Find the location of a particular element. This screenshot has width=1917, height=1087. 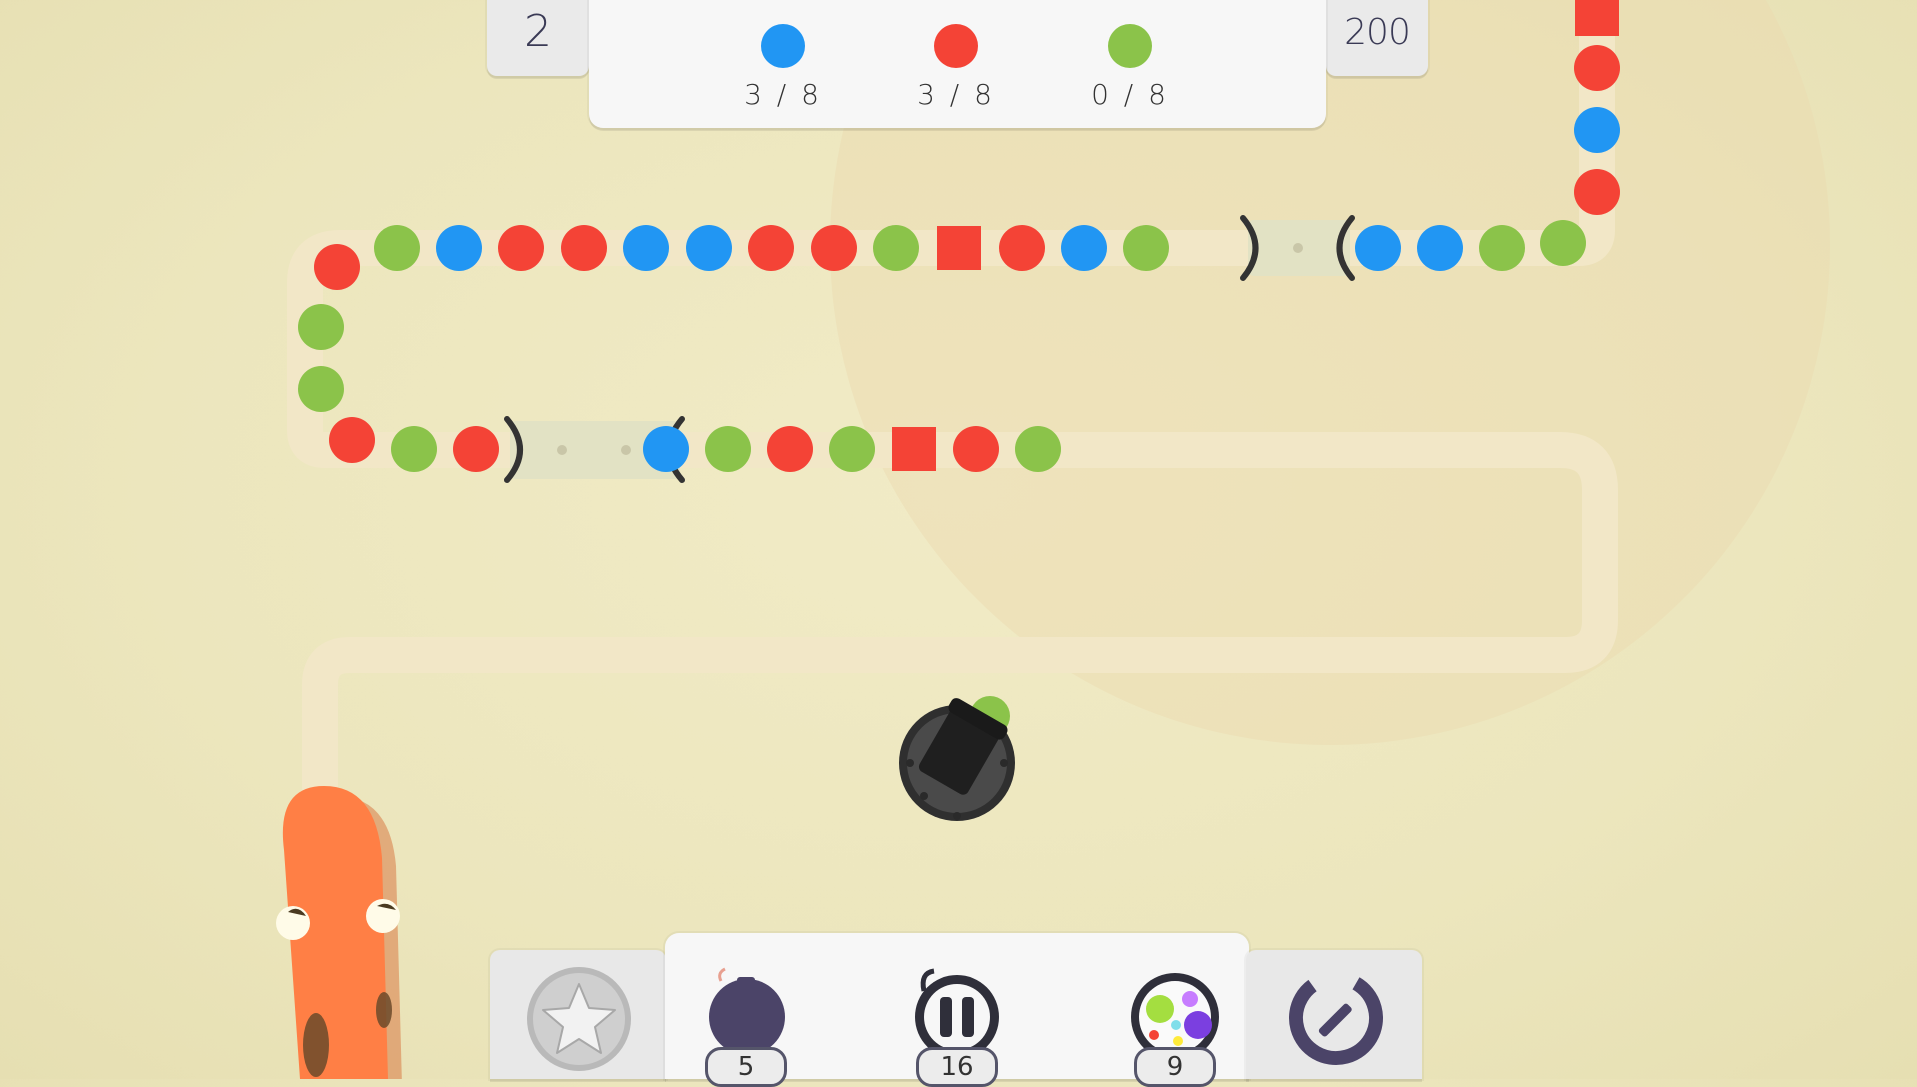

score-value: 200 is located at coordinates (1377, 32).